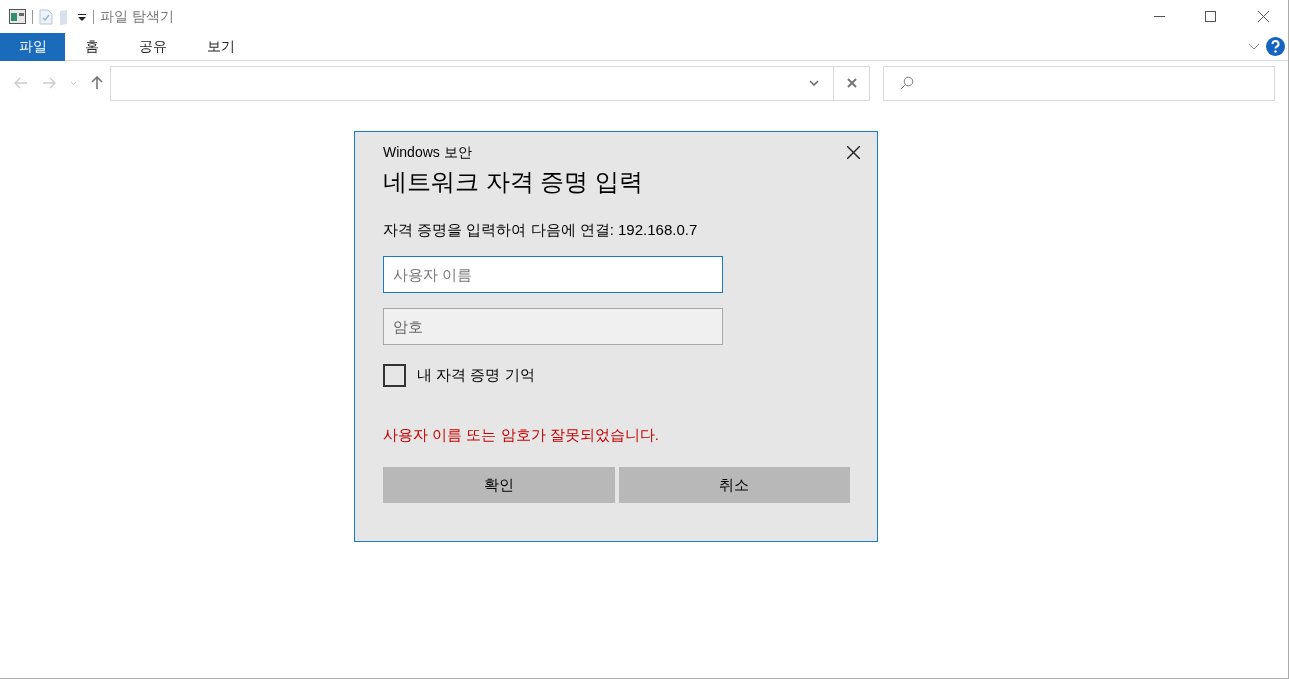 The width and height of the screenshot is (1289, 679). I want to click on app-window-icon, so click(17, 16).